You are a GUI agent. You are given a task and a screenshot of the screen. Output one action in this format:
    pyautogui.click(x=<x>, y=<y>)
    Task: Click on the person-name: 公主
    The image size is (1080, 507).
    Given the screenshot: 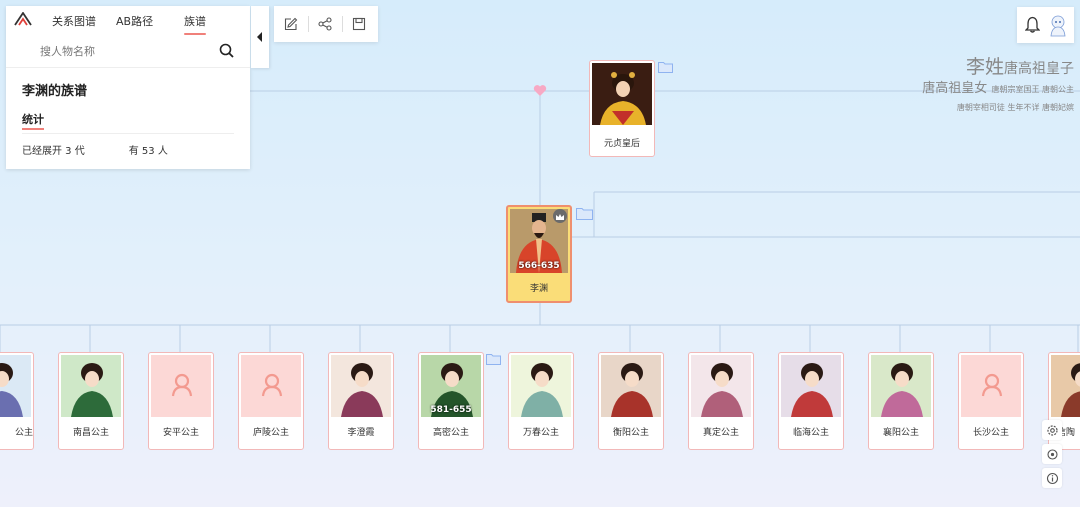 What is the action you would take?
    pyautogui.click(x=23, y=433)
    